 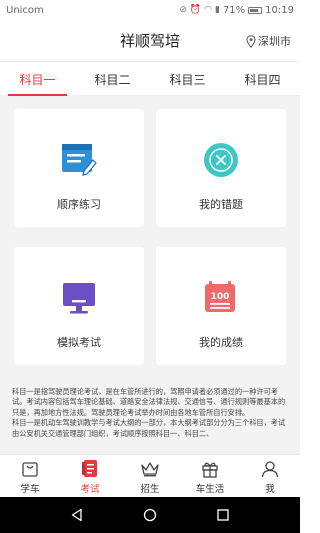 I want to click on nav-exam: 考试, so click(x=90, y=476).